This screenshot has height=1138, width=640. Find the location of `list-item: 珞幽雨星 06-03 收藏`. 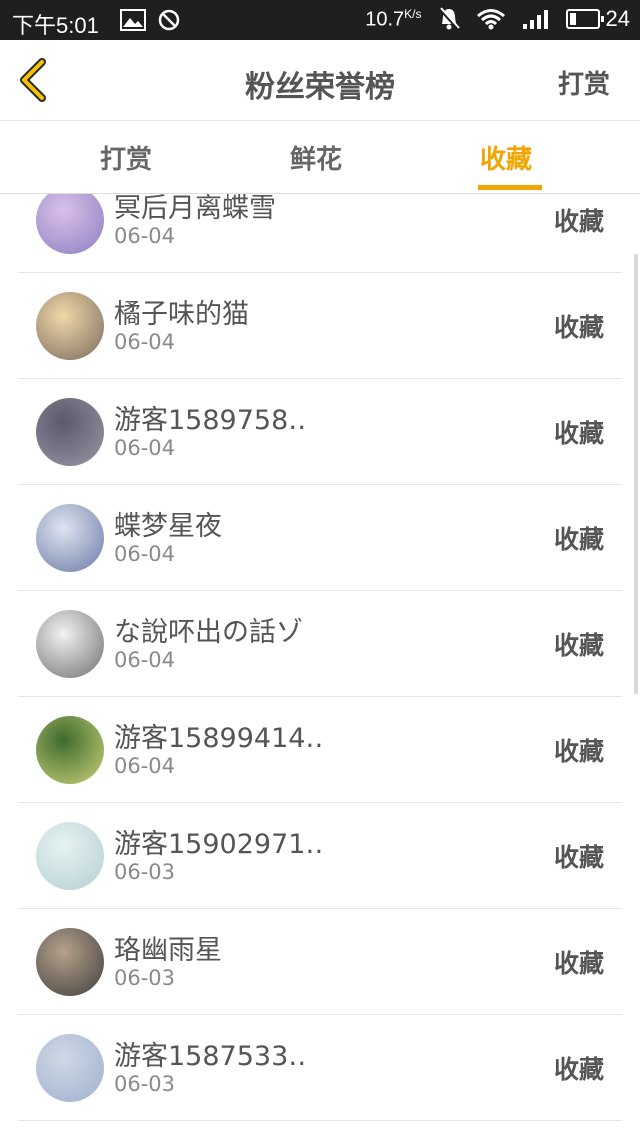

list-item: 珞幽雨星 06-03 收藏 is located at coordinates (320, 961).